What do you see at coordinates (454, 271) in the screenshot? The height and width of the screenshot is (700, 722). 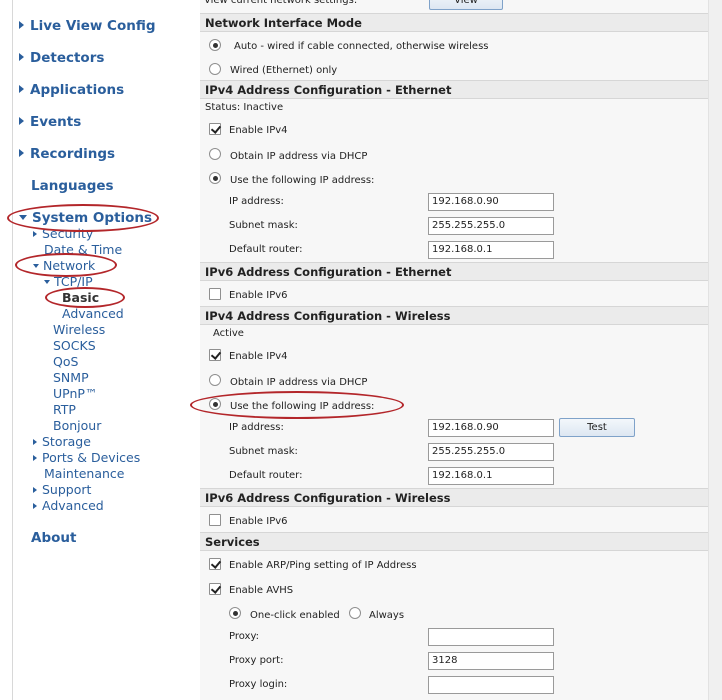 I see `section-header-ipv6-ethernet: IPv6 Address Configuration - Ethernet` at bounding box center [454, 271].